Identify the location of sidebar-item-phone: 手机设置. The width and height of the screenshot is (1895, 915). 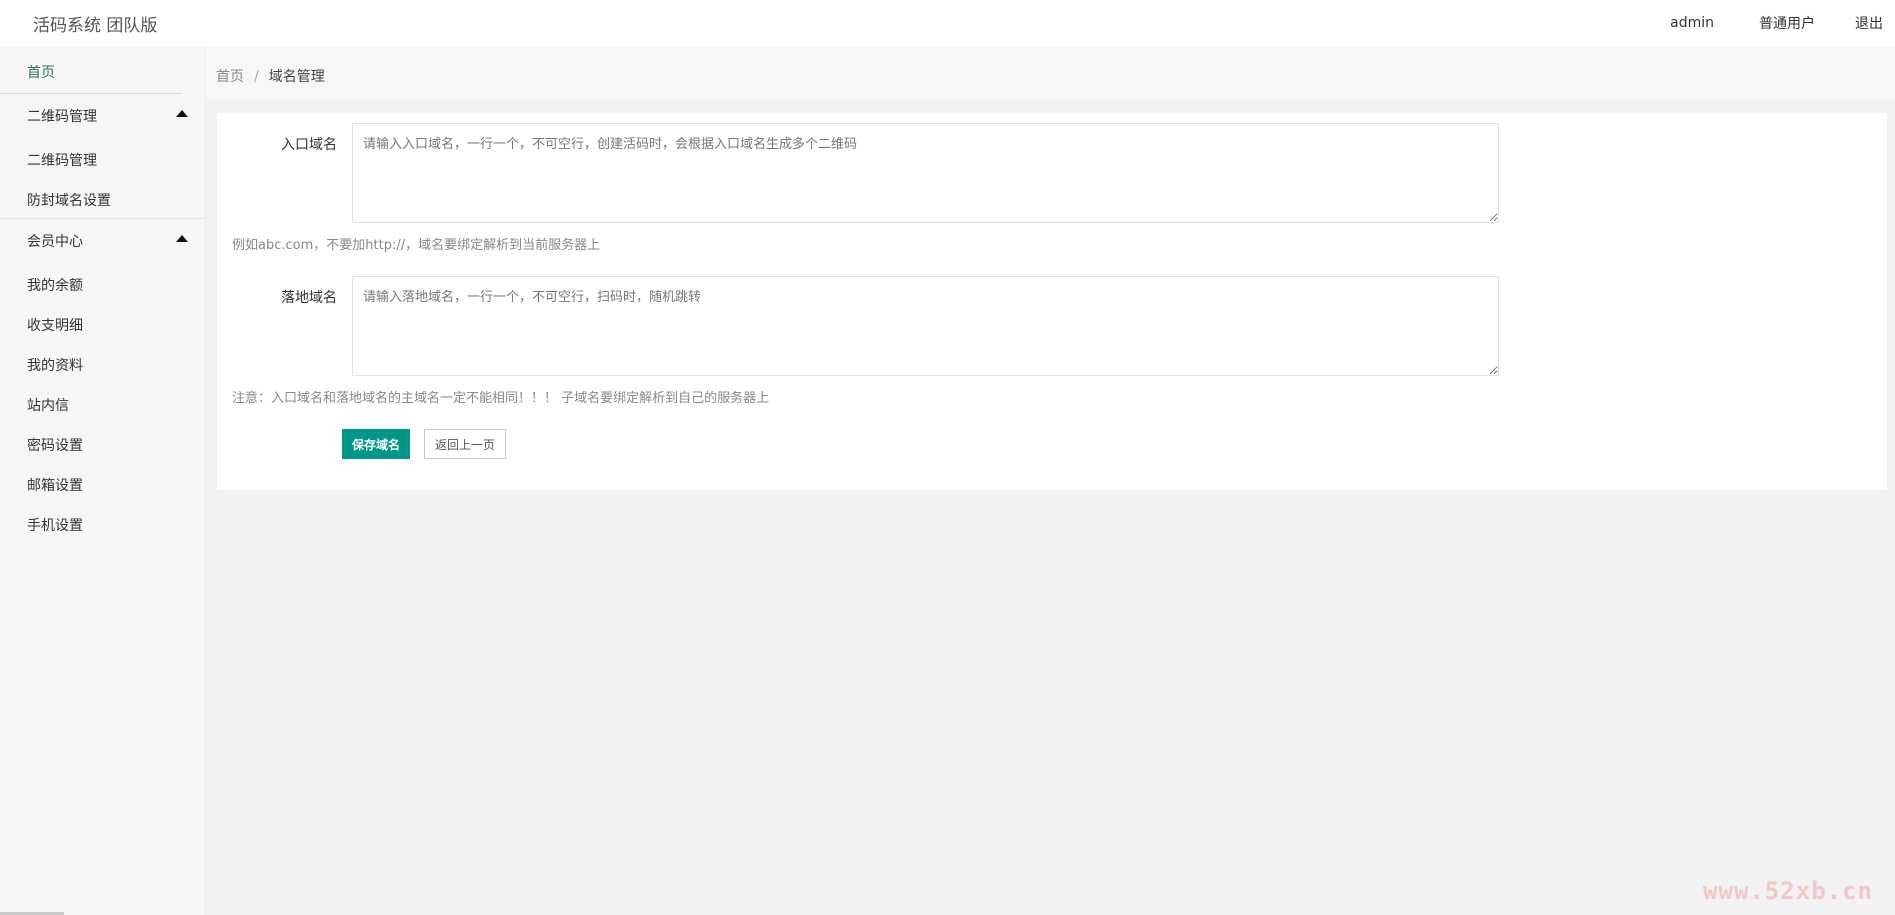
(55, 525).